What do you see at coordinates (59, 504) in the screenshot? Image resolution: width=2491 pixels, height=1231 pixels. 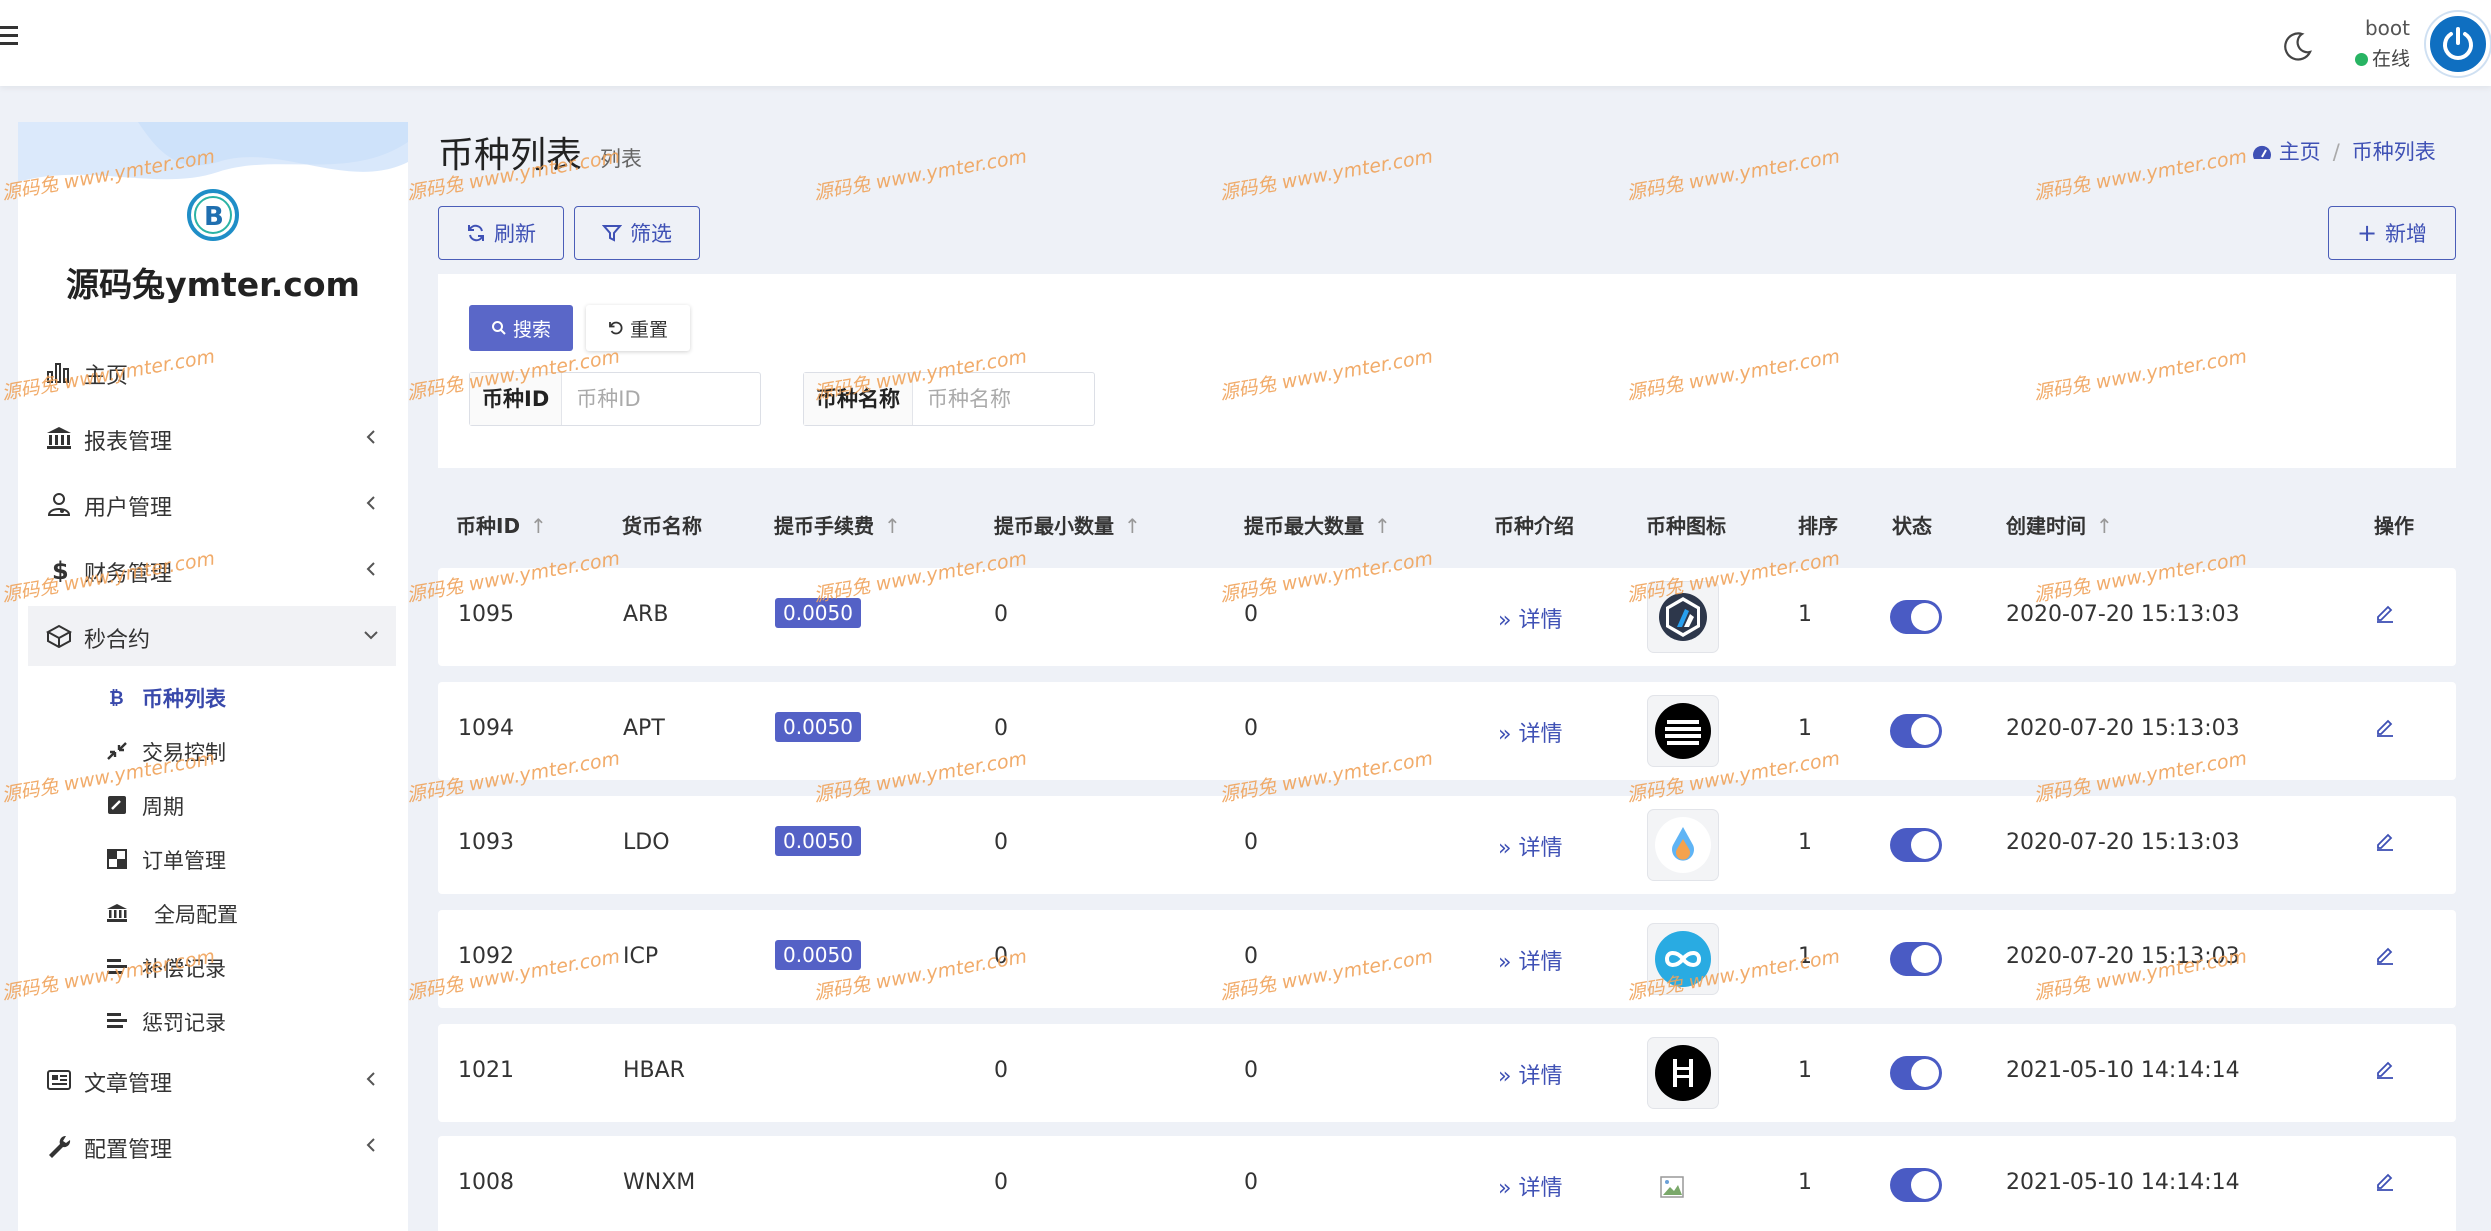 I see `user-doctor-icon` at bounding box center [59, 504].